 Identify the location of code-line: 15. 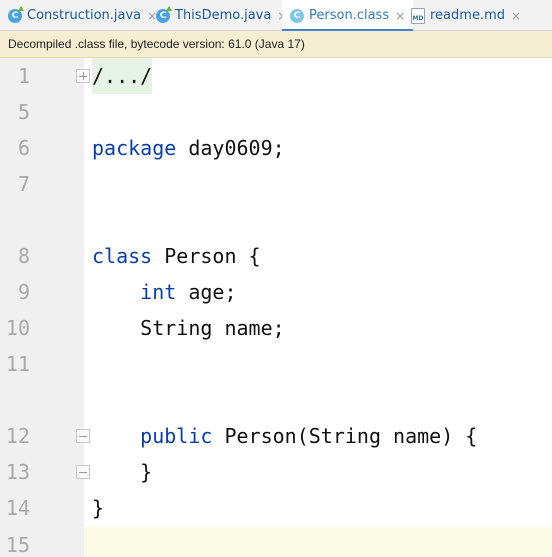
(276, 542).